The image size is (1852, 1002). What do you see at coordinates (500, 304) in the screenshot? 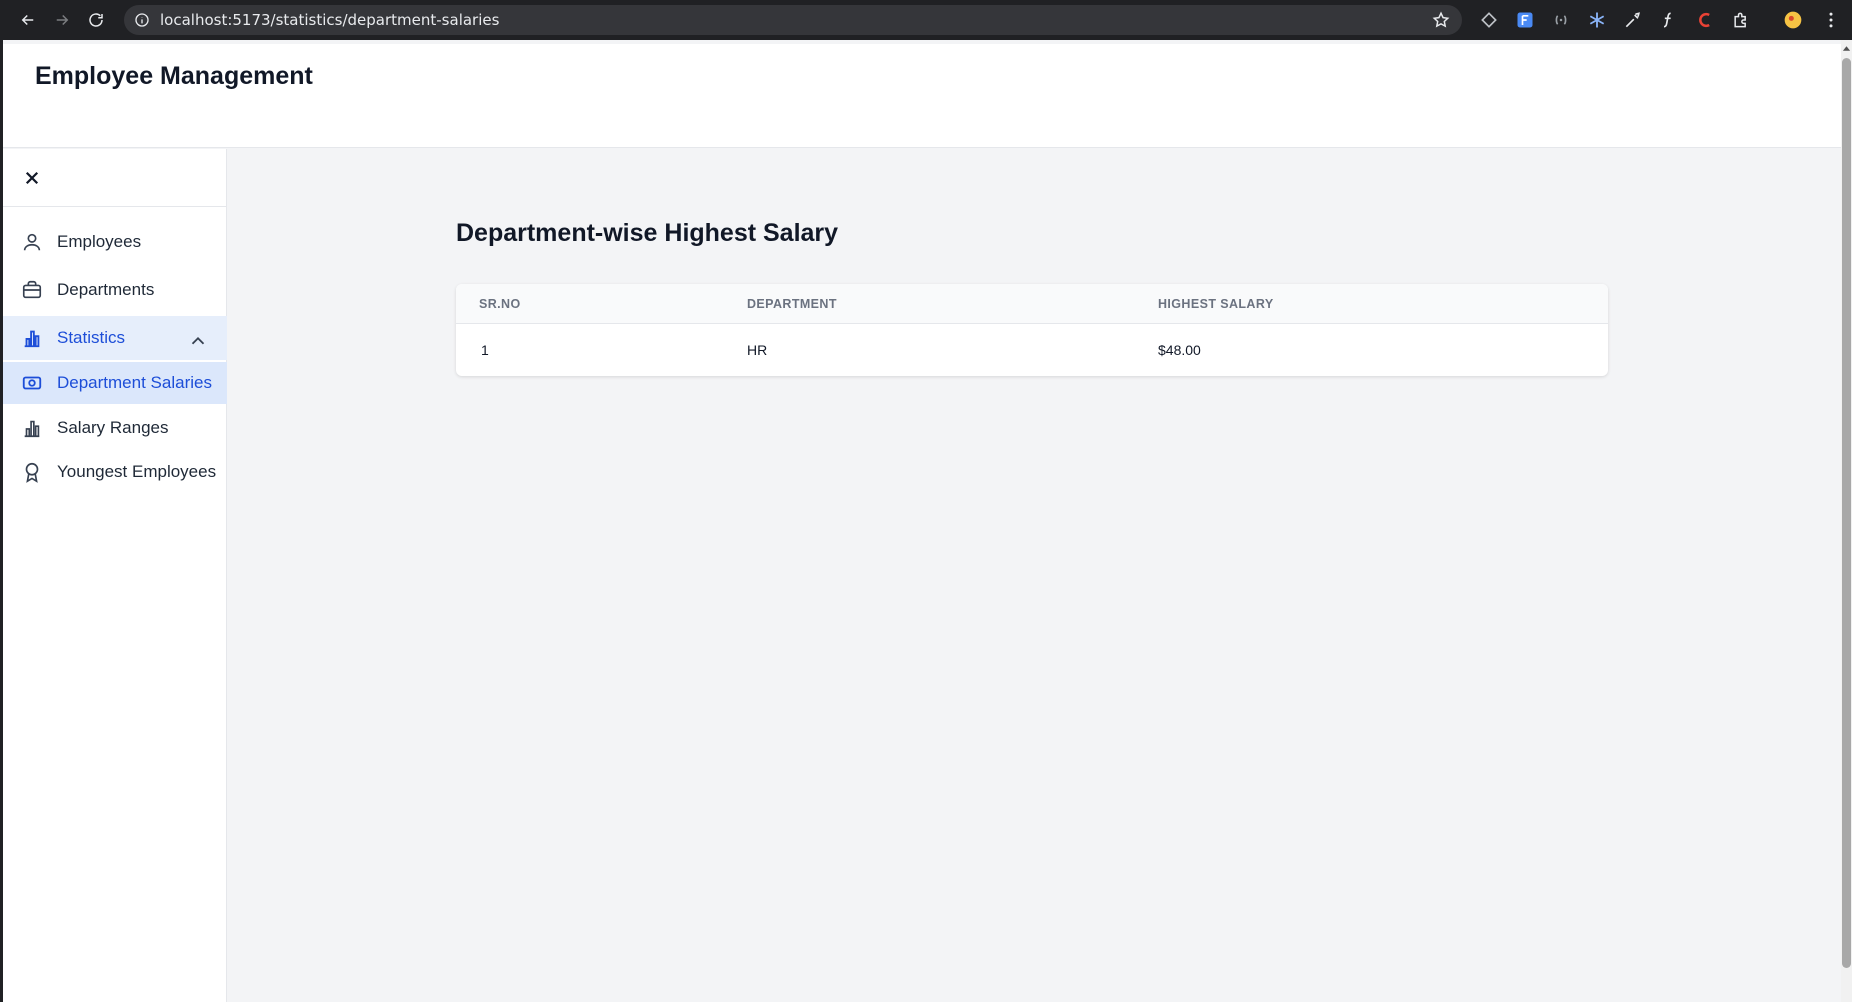
I see `column-header-srno: SR.NO` at bounding box center [500, 304].